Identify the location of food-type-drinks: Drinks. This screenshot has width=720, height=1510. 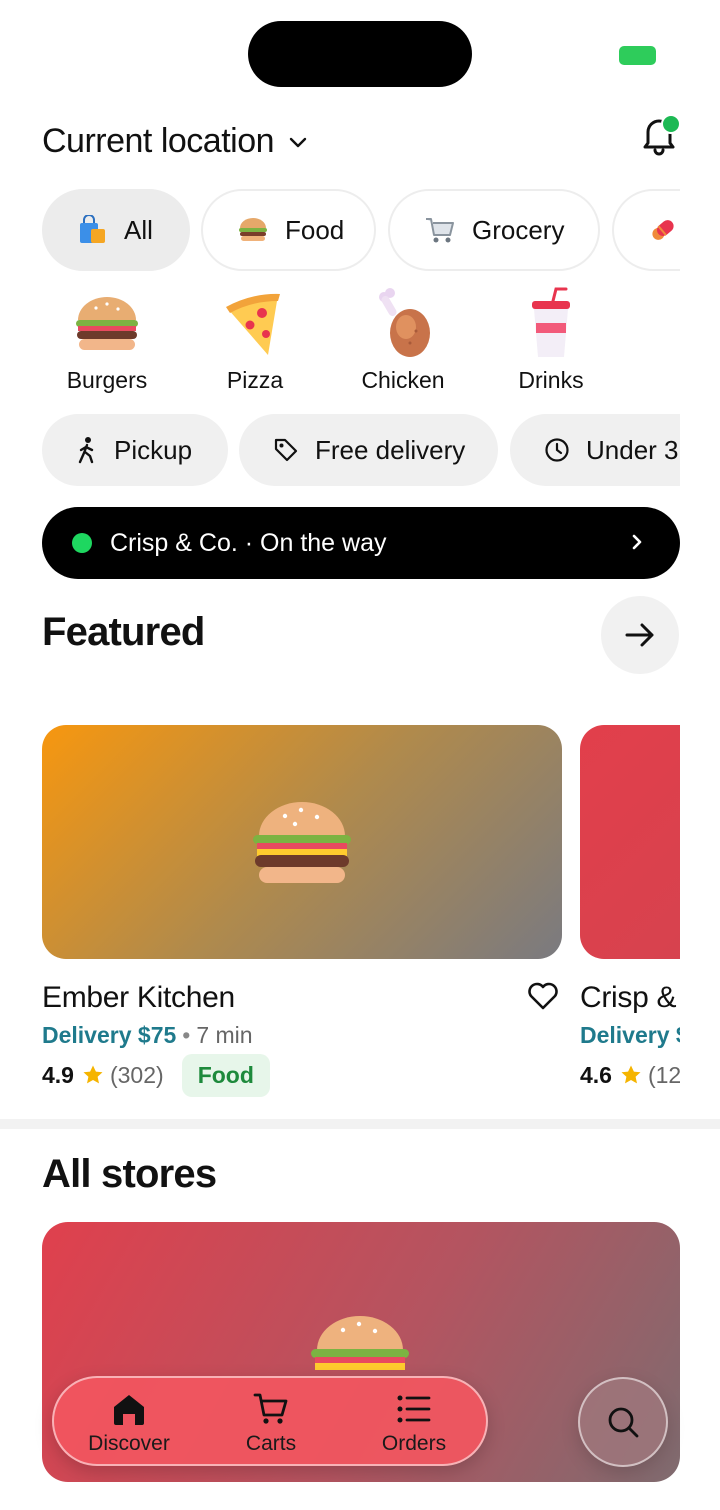
(551, 339).